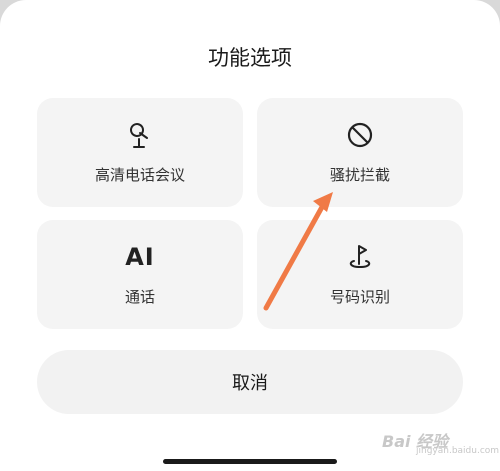 This screenshot has width=500, height=471. Describe the element at coordinates (139, 297) in the screenshot. I see `option-label: 通话` at that location.